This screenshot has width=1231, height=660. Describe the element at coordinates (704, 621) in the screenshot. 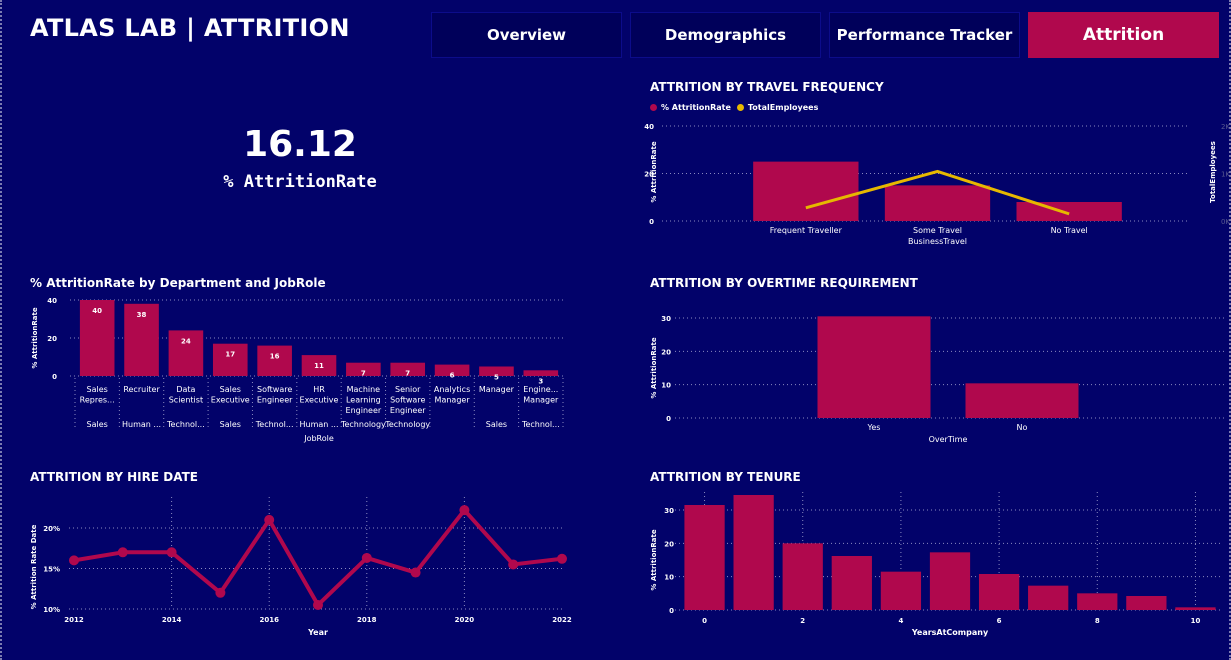

I see `x-tick-label: 0` at that location.